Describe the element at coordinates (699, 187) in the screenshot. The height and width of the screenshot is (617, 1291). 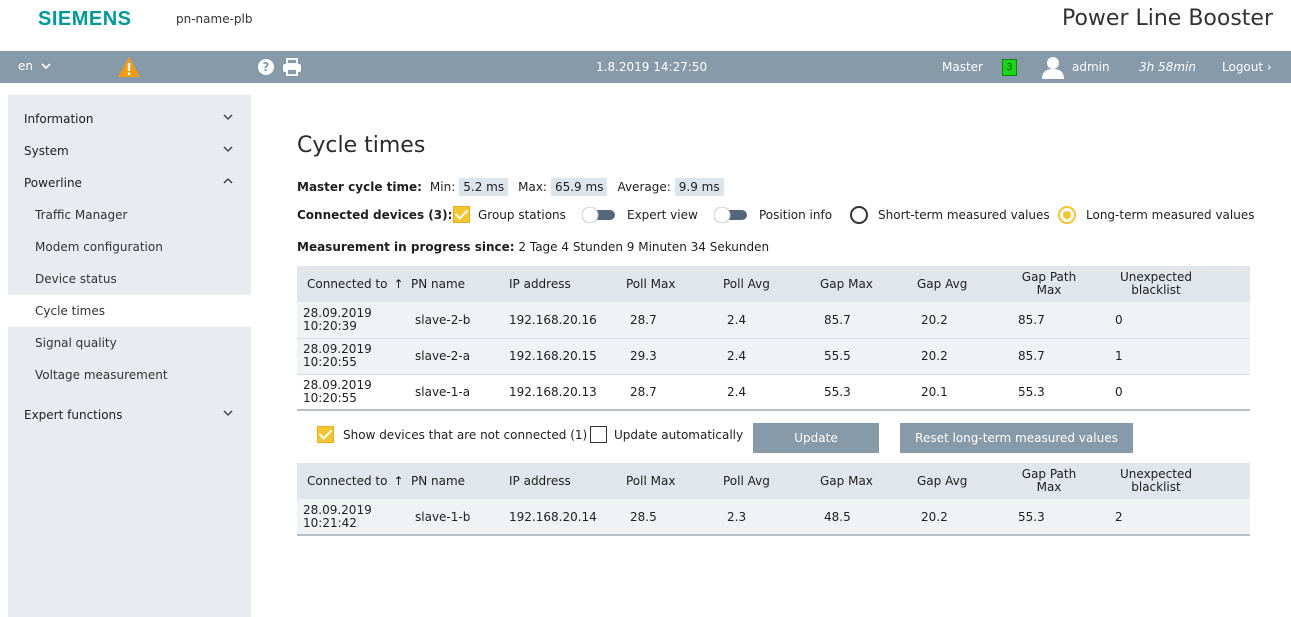
I see `average-value: 9.9 ms` at that location.